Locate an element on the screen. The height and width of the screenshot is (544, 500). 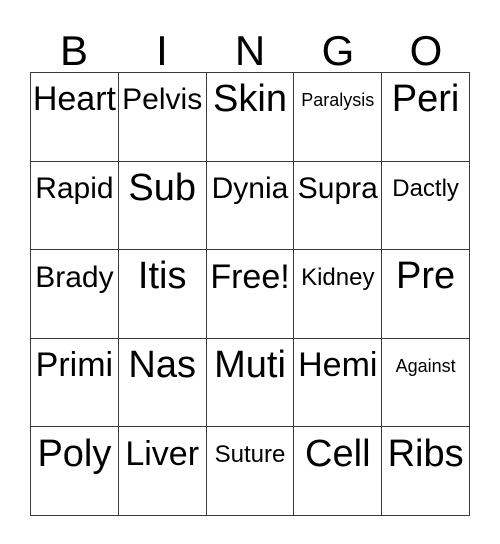
bingo-cell-r3c1: Brady is located at coordinates (75, 294).